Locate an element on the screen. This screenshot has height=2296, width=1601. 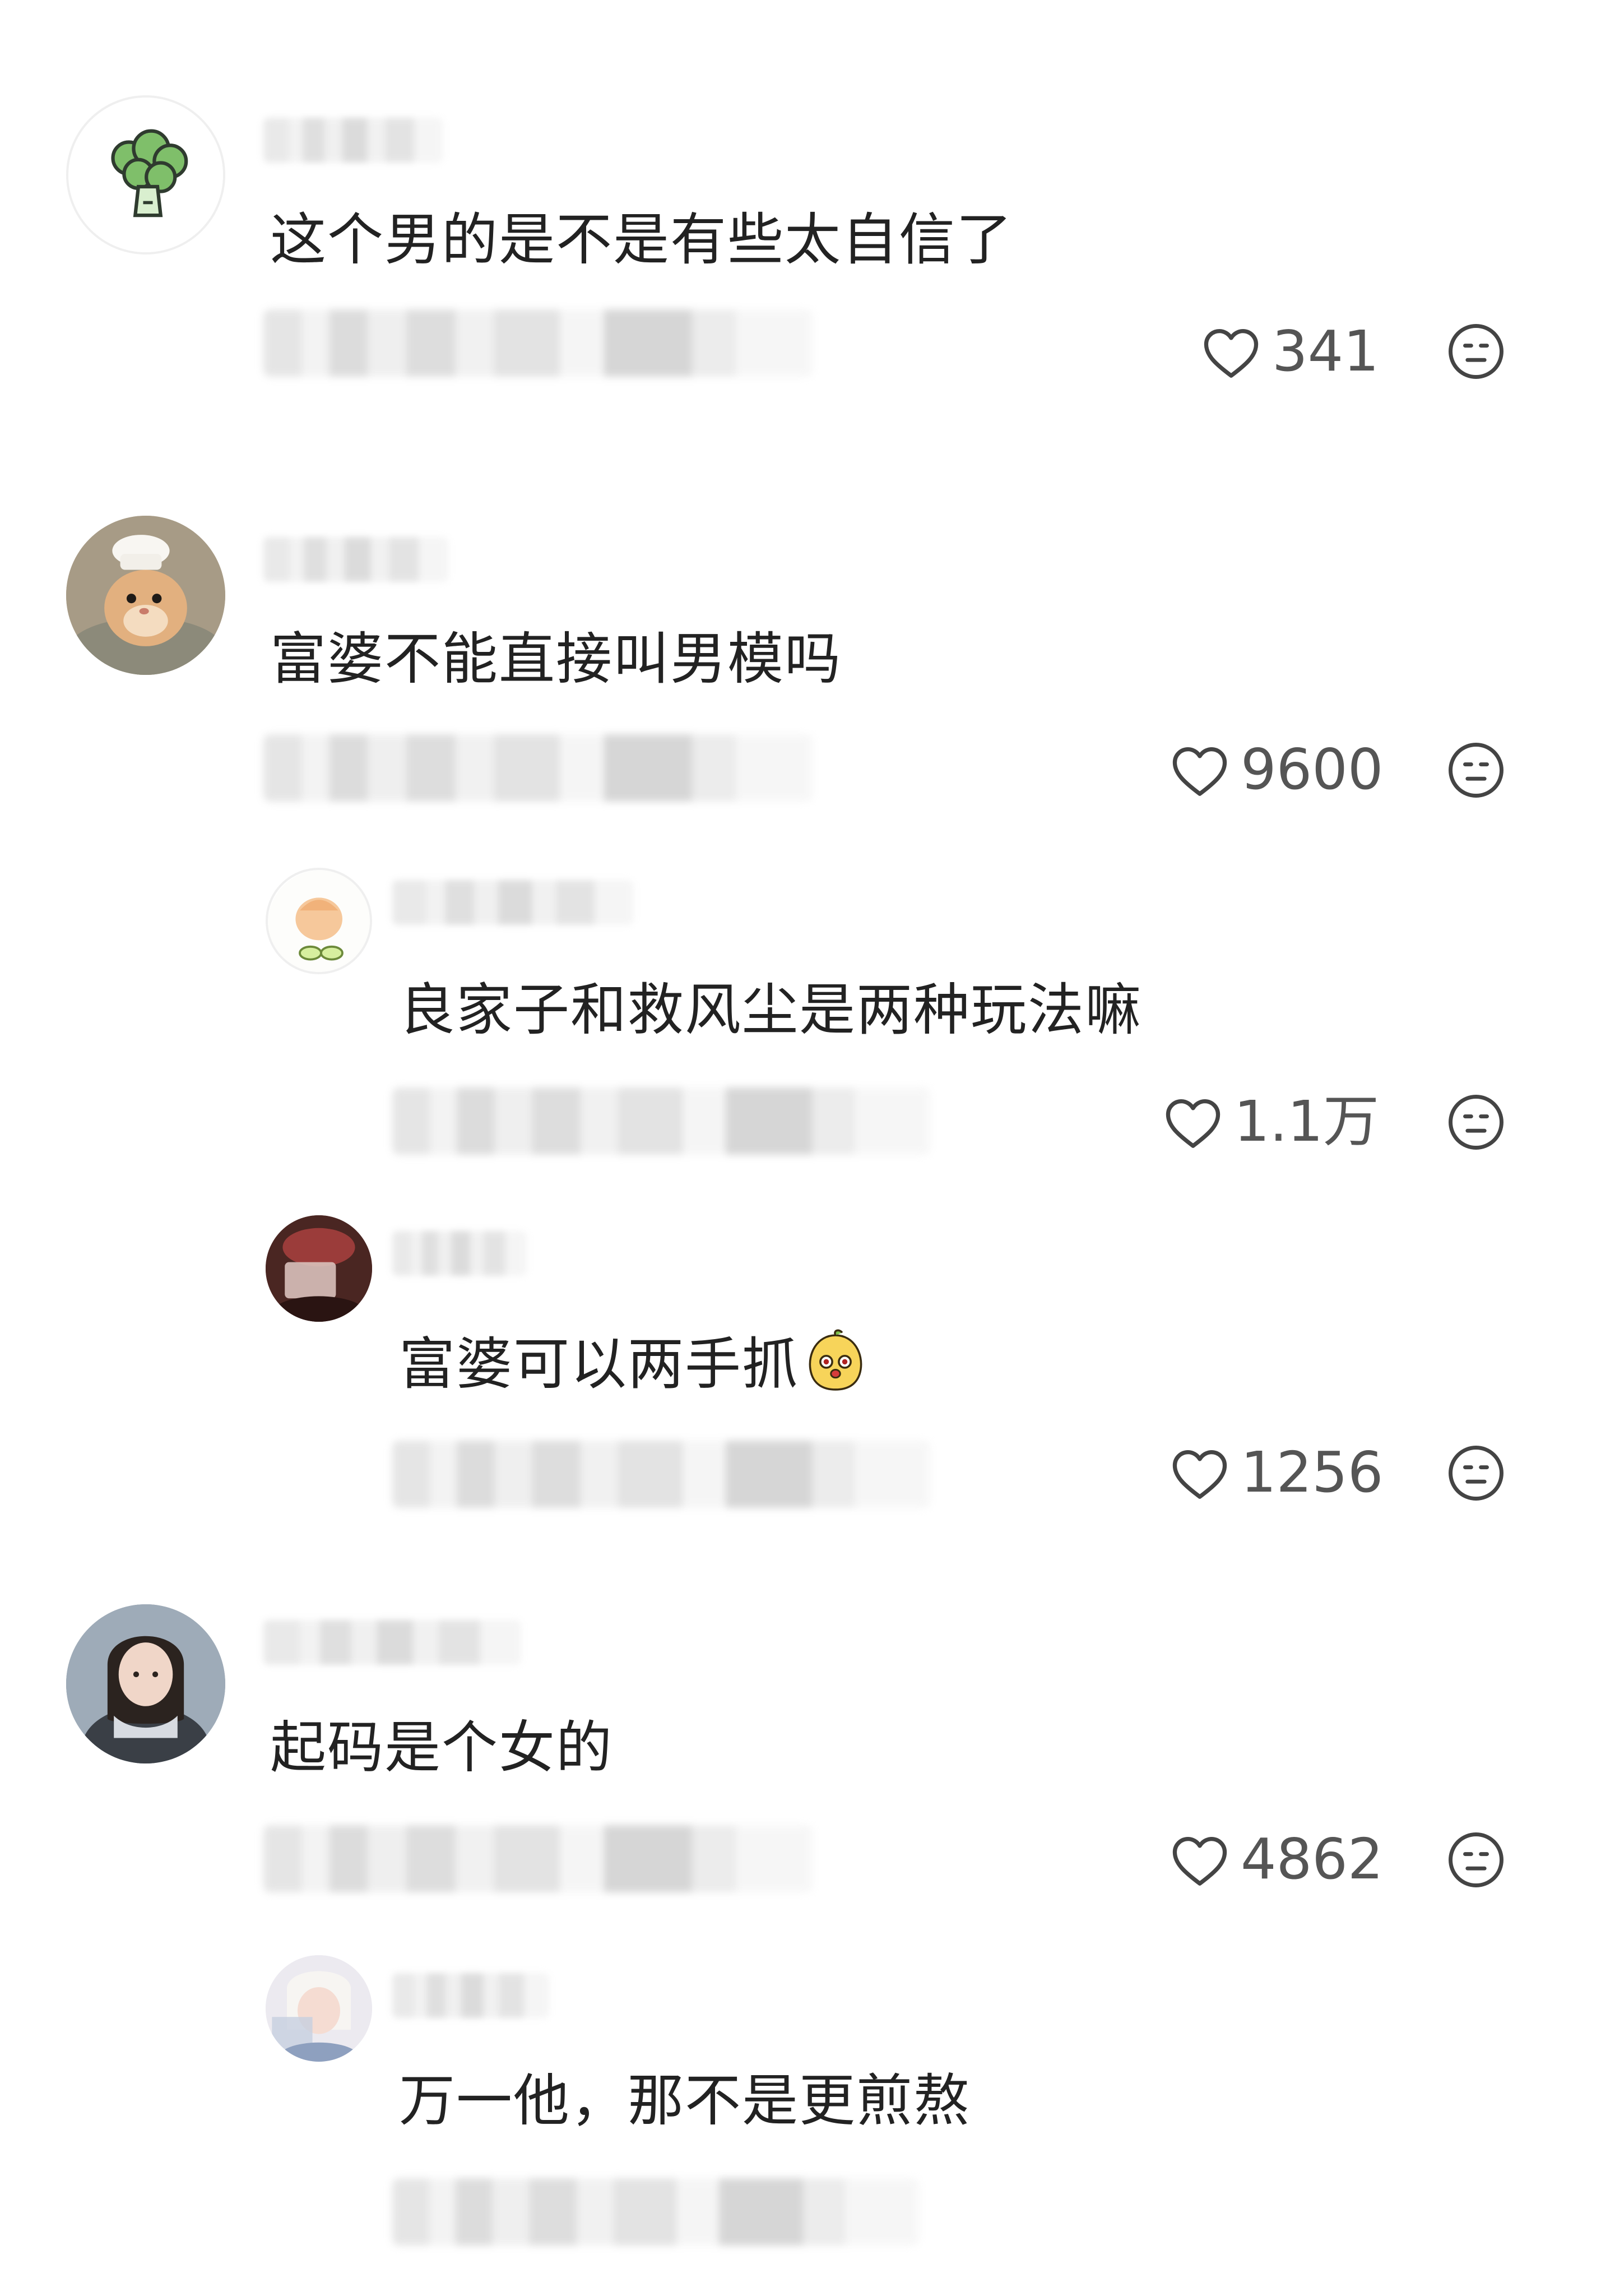
like-button: 9600 is located at coordinates (1276, 769).